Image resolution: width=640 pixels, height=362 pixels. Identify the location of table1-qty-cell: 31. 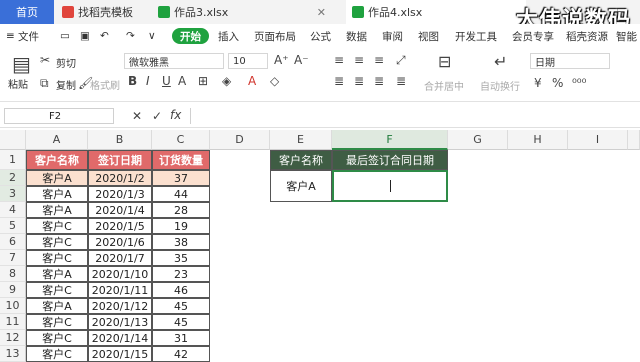
(181, 338).